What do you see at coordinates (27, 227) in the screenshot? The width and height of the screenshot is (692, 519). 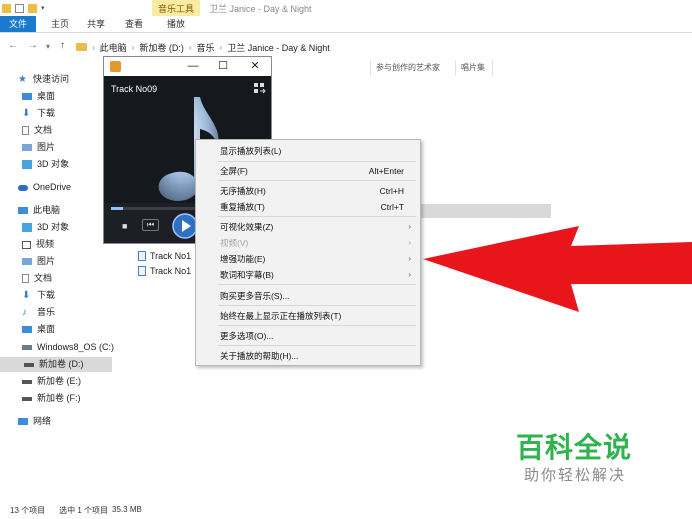 I see `cube-icon` at bounding box center [27, 227].